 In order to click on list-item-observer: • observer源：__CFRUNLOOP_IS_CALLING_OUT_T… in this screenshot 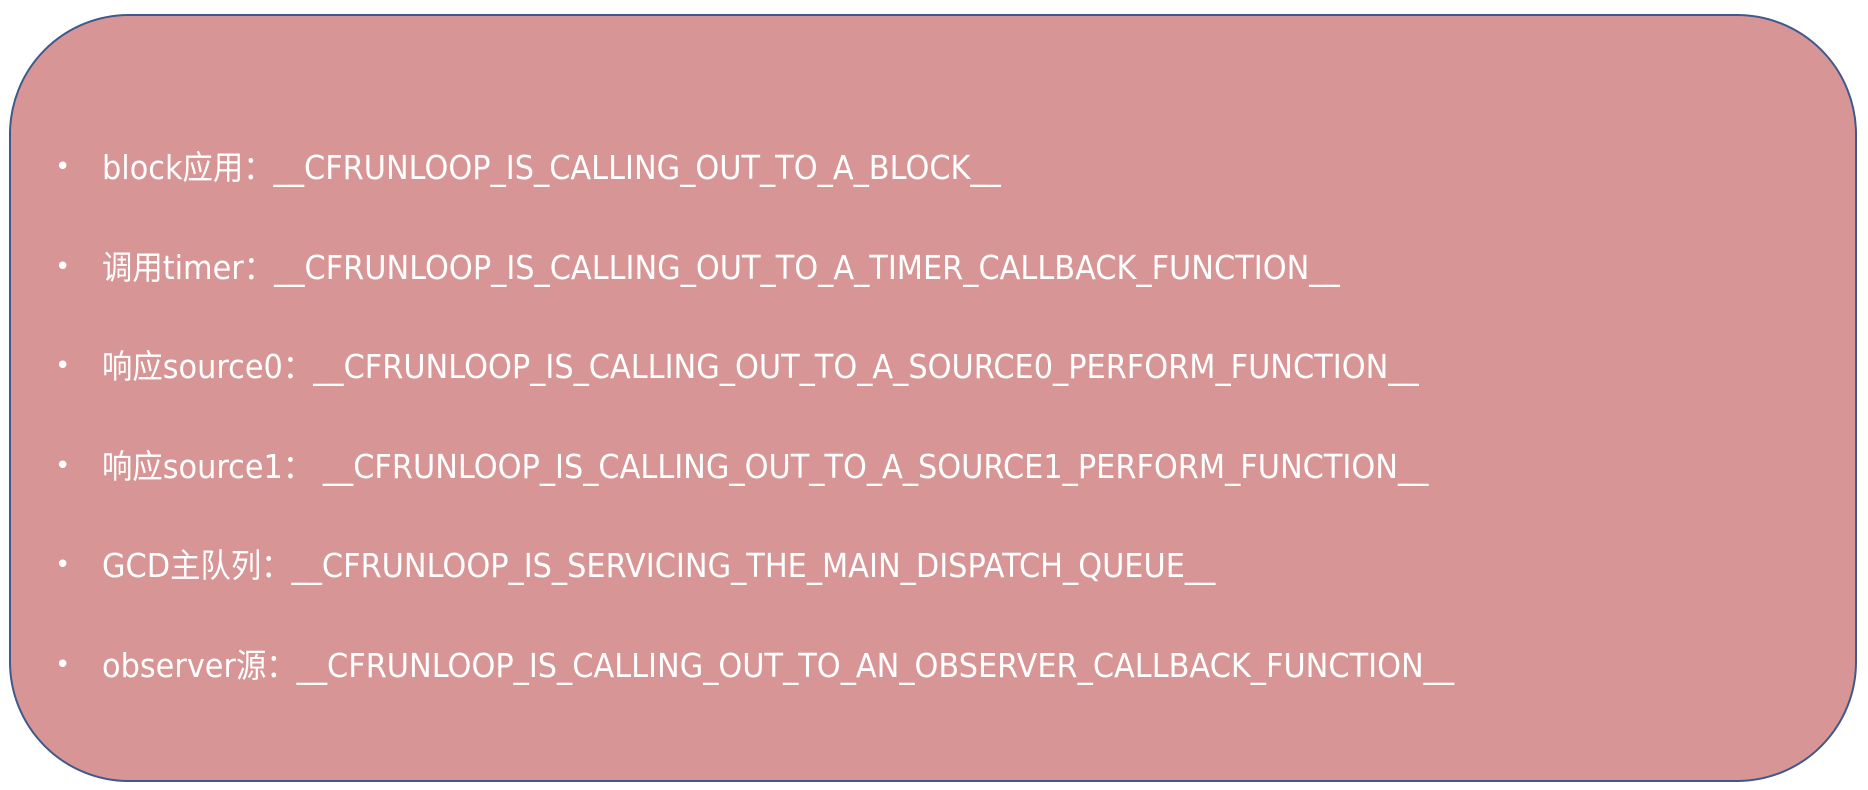, I will do `click(933, 666)`.